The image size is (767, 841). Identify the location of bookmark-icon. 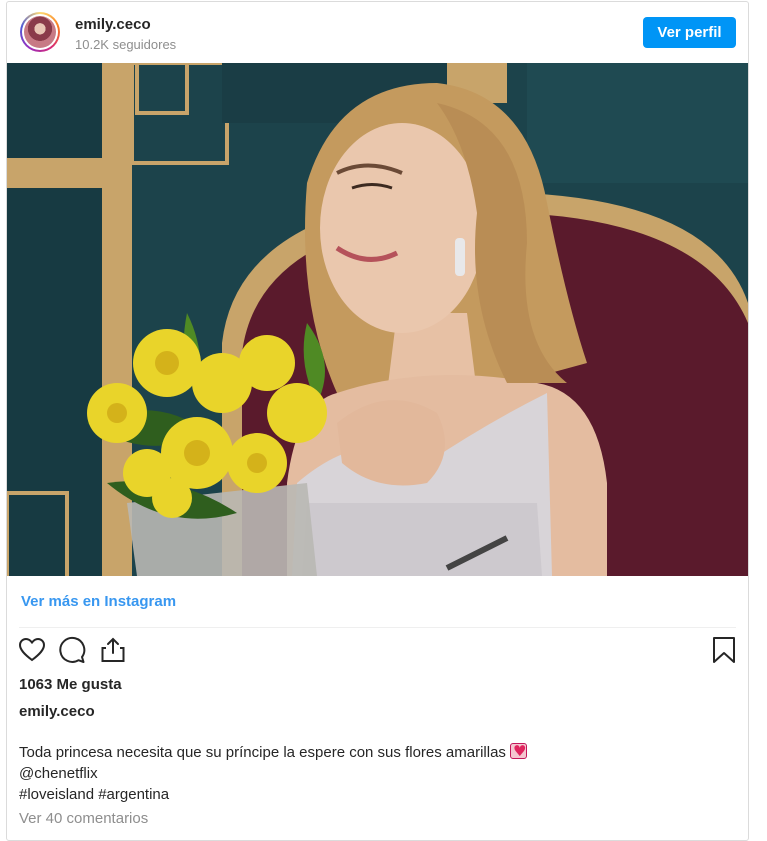
(724, 651).